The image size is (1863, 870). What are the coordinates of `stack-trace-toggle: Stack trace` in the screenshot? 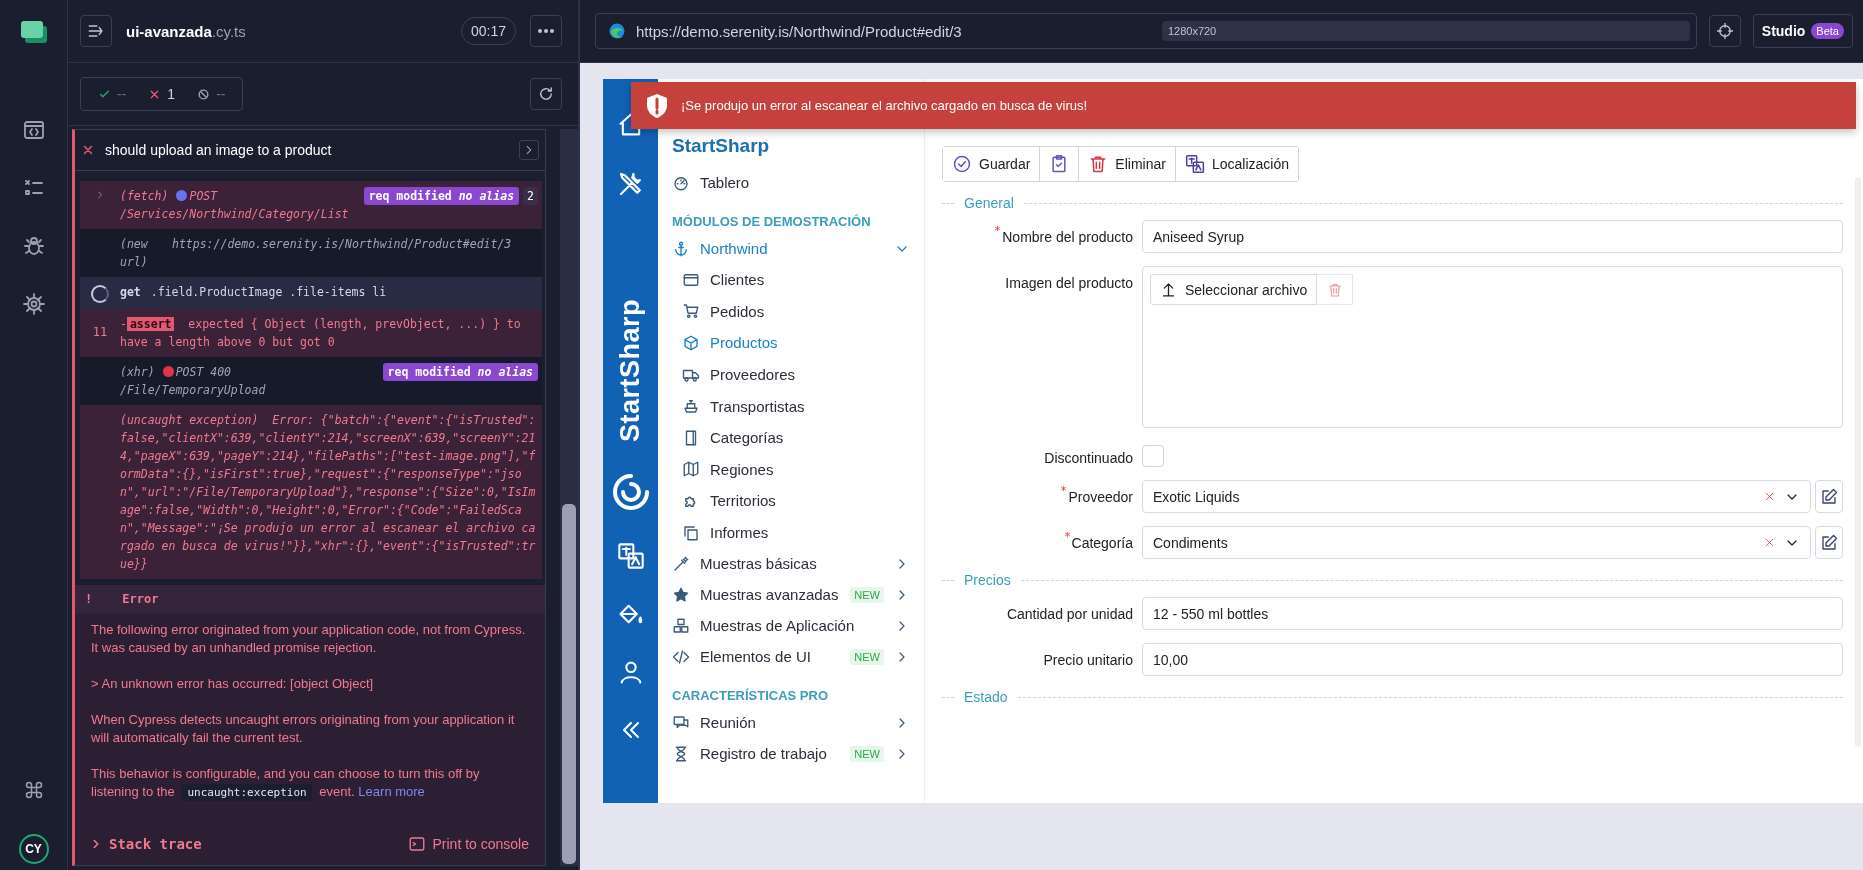 It's located at (145, 844).